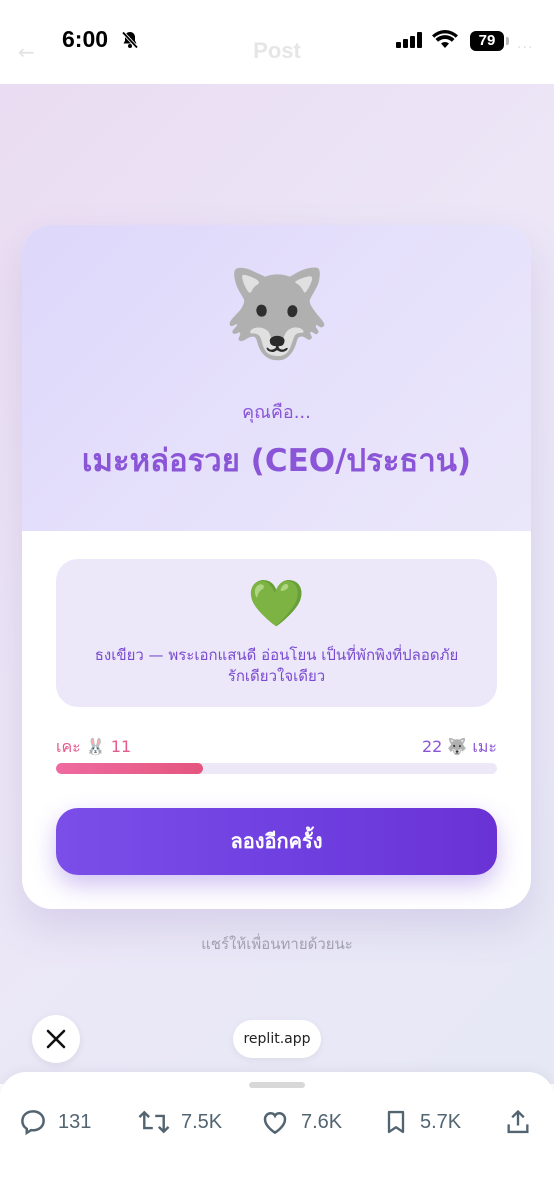 This screenshot has height=1200, width=554. I want to click on close-button, so click(56, 1039).